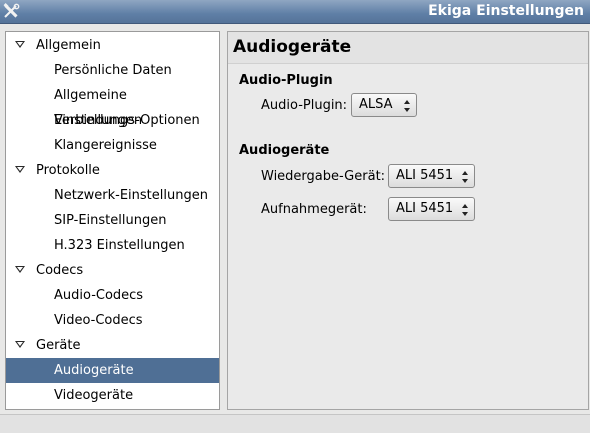  What do you see at coordinates (112, 270) in the screenshot?
I see `tree-group-codecs: Codecs` at bounding box center [112, 270].